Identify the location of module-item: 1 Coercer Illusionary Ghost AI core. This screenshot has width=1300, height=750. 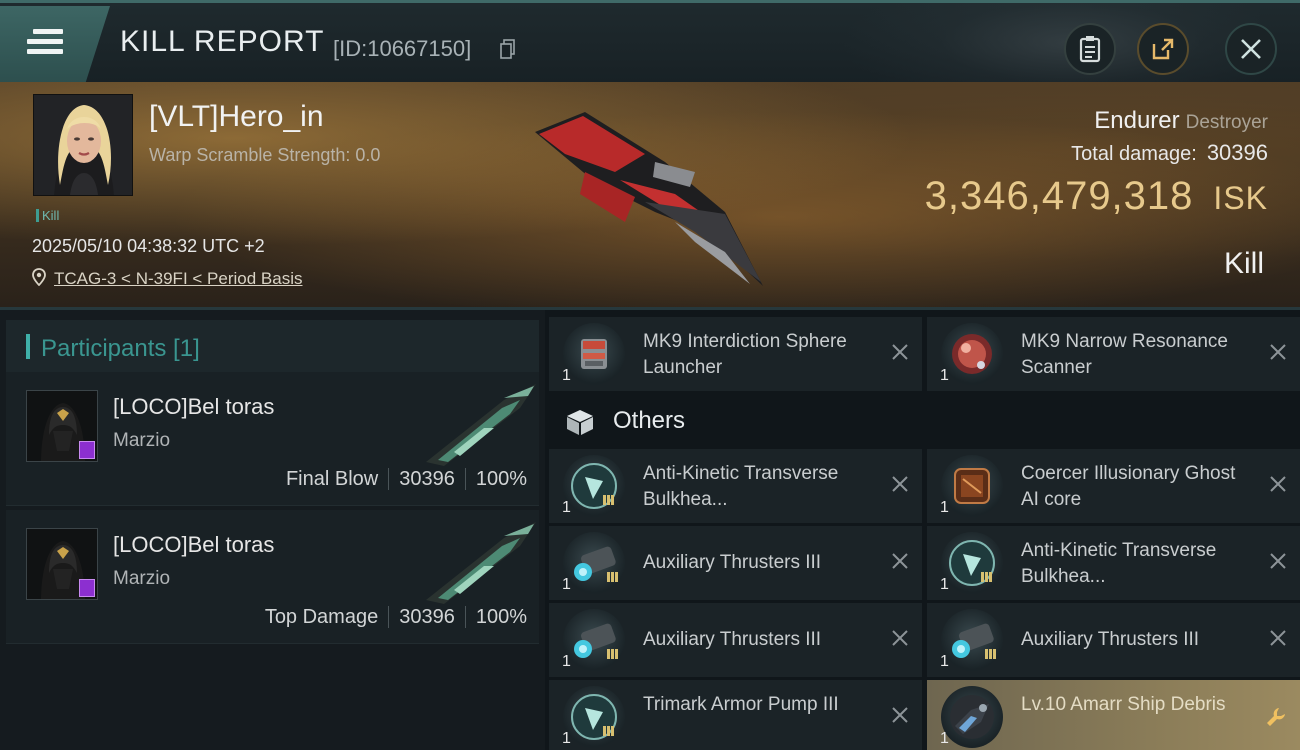
(1113, 486).